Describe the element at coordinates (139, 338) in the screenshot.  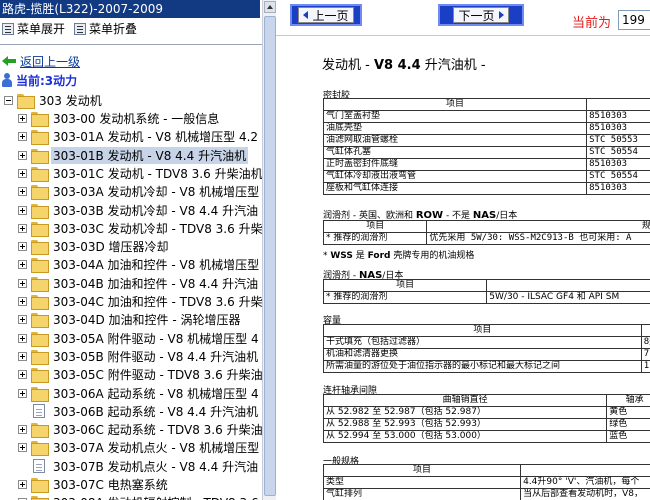
I see `tree-item: 303-05A 附件驱动 - V8 机械增压型 4` at that location.